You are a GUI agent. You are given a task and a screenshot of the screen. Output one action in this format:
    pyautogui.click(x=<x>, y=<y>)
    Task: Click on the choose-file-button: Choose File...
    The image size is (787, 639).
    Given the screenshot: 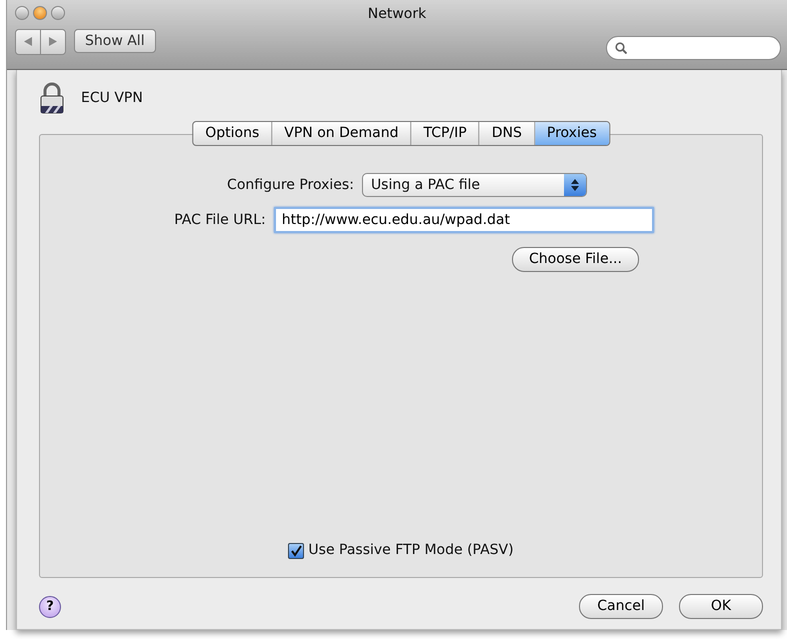 What is the action you would take?
    pyautogui.click(x=575, y=259)
    